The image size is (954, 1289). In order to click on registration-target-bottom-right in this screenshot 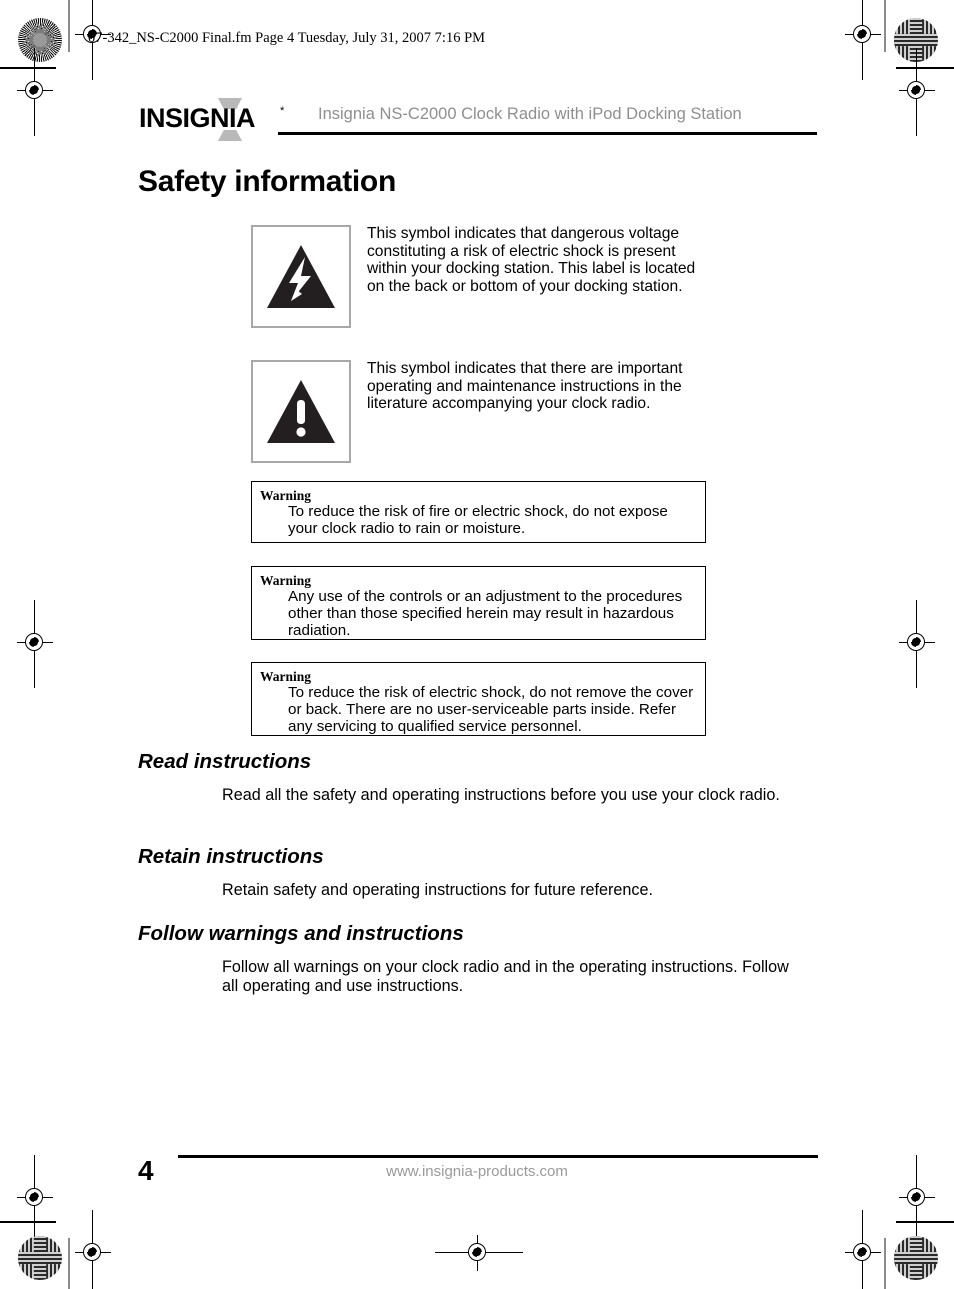, I will do `click(863, 1249)`.